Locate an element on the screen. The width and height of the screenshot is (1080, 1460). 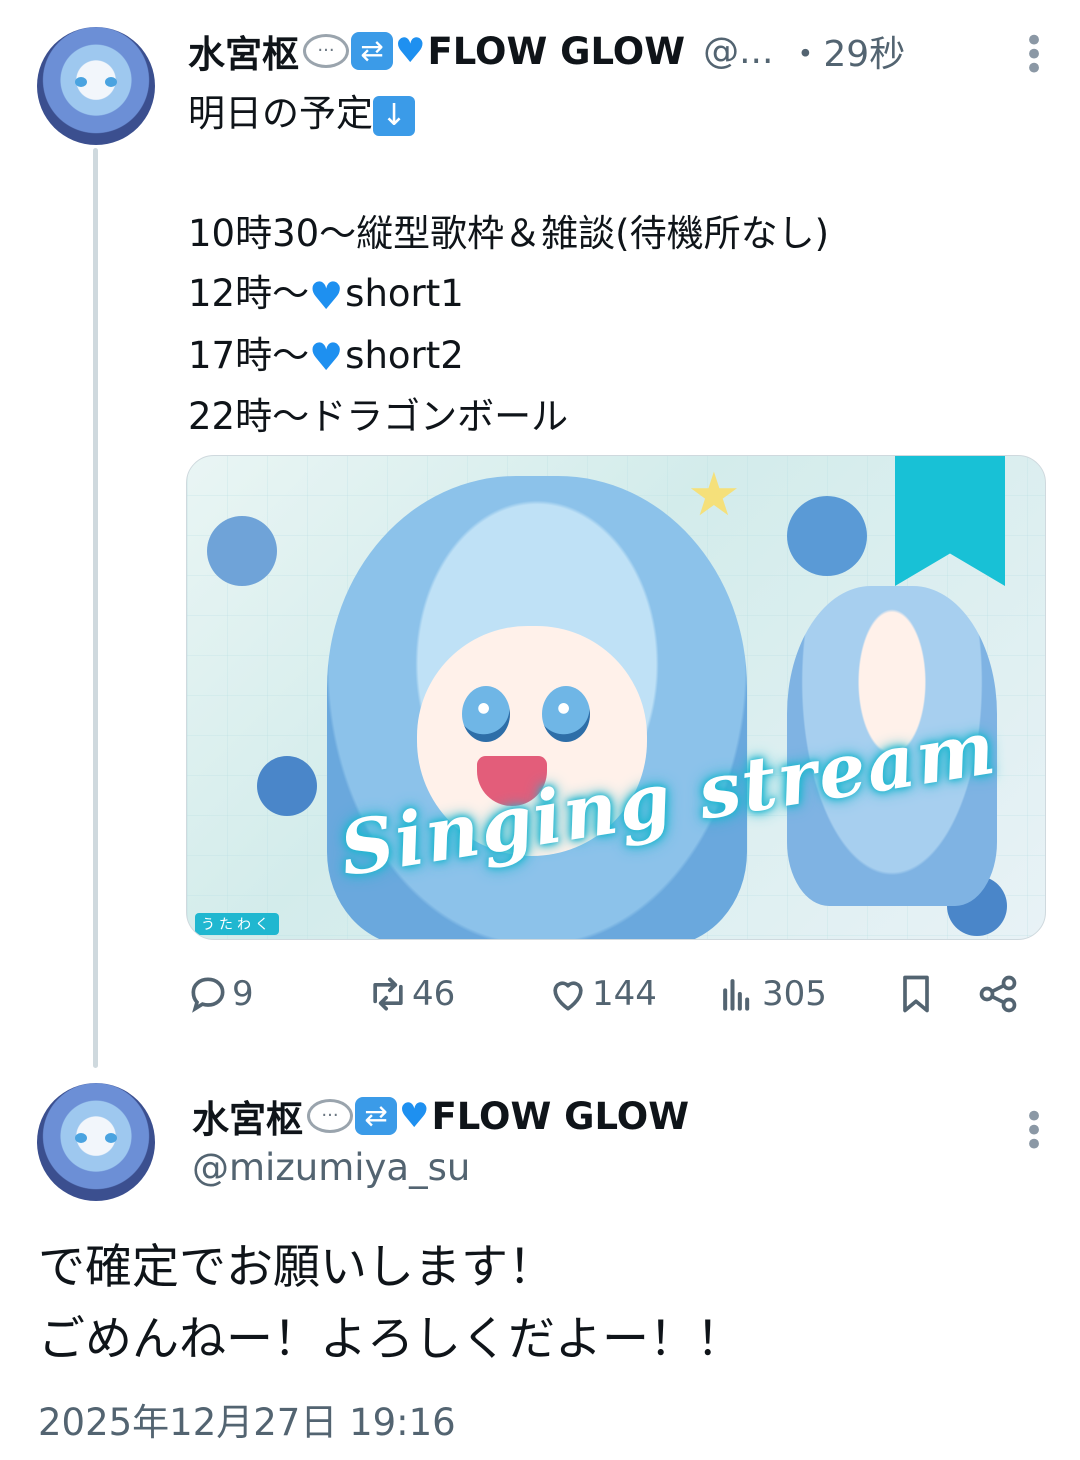
bookmark-button is located at coordinates (916, 994).